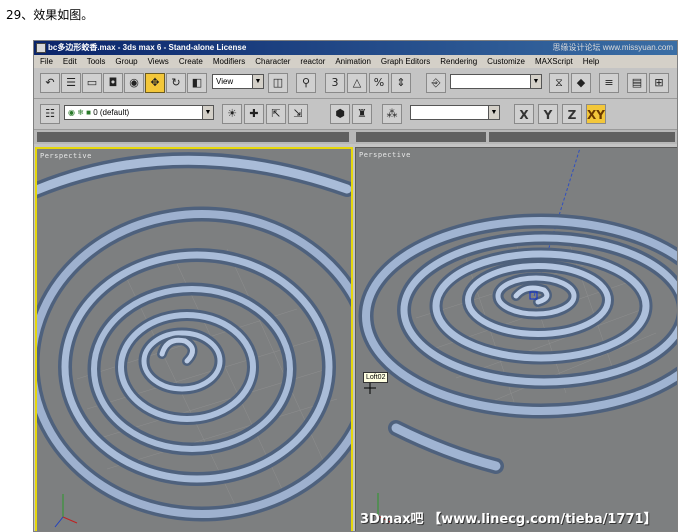 The image size is (680, 532). I want to click on align-icon: ◆, so click(581, 83).